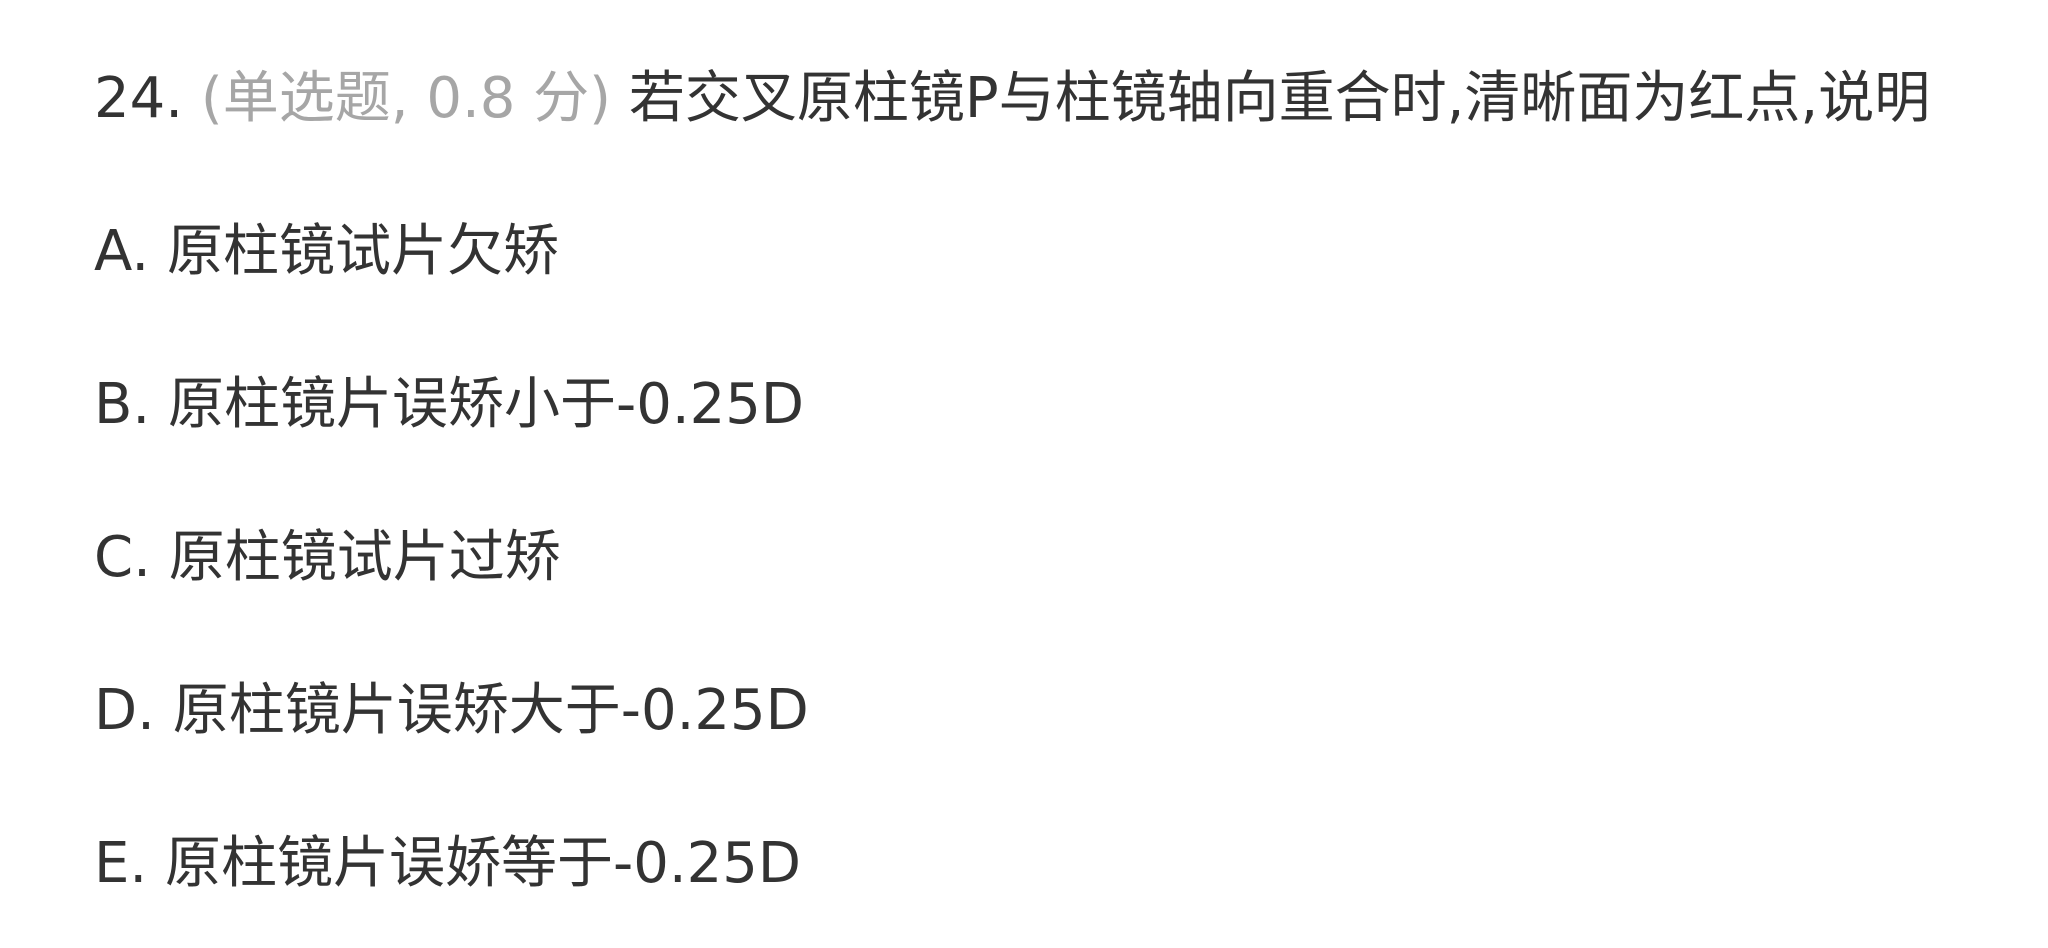  What do you see at coordinates (362, 251) in the screenshot?
I see `option-text: 原柱镜试片欠矫` at bounding box center [362, 251].